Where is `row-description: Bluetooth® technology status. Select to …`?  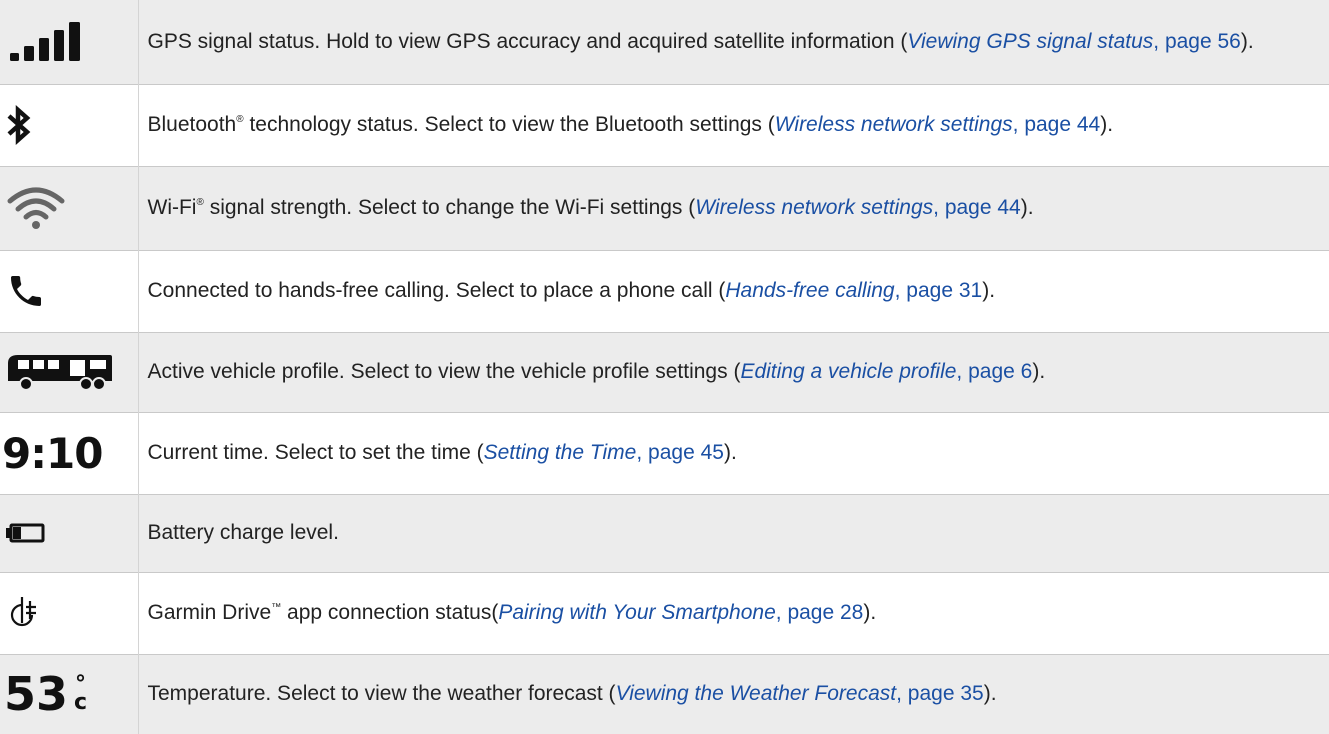
row-description: Bluetooth® technology status. Select to … is located at coordinates (733, 125).